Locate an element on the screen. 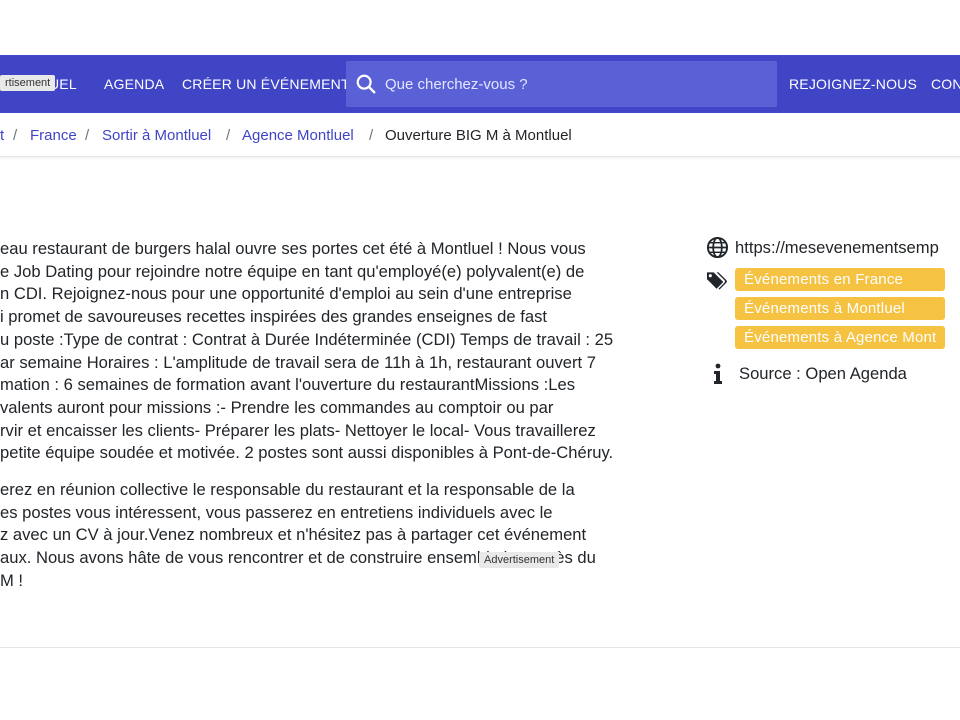 This screenshot has width=960, height=720. advertisement-label-inline: Advertisement is located at coordinates (519, 560).